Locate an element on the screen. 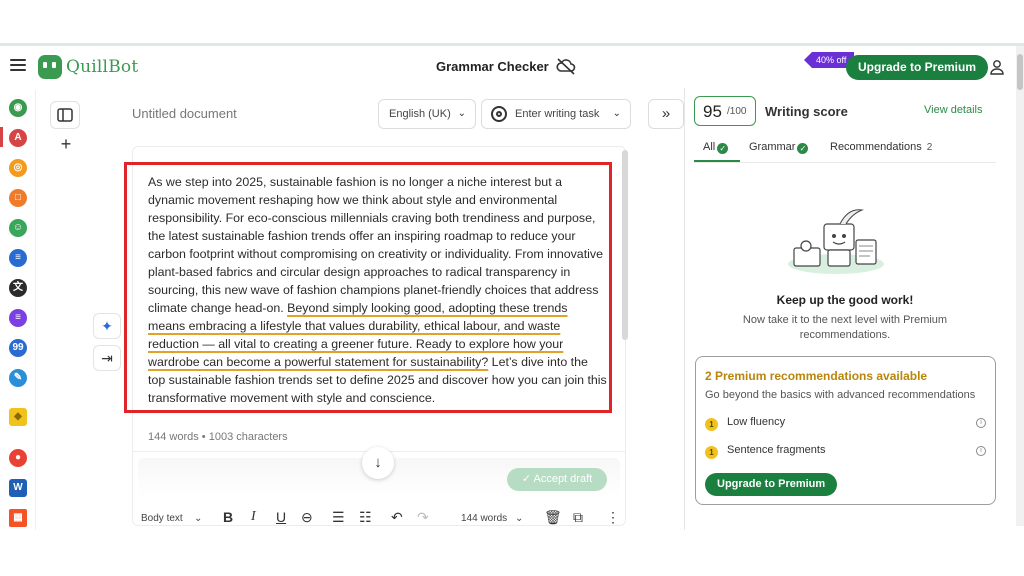  score-value: 95 is located at coordinates (712, 111).